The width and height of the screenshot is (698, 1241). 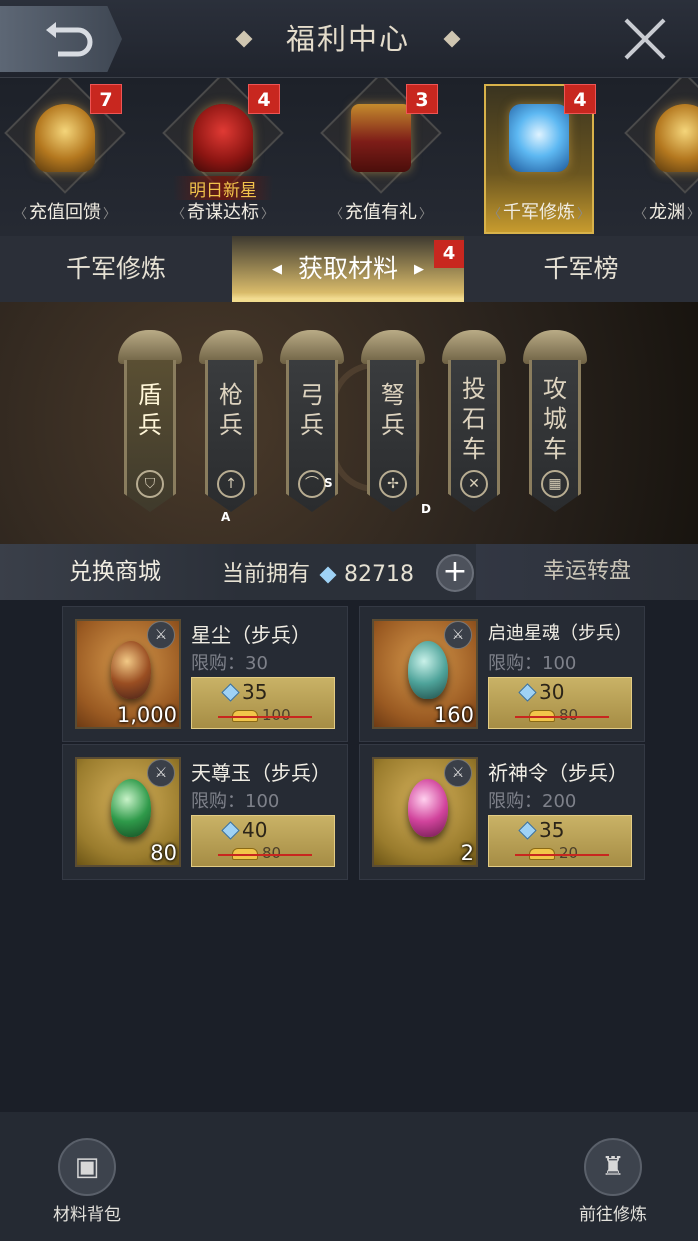 What do you see at coordinates (223, 211) in the screenshot?
I see `event-label: 奇谋达标` at bounding box center [223, 211].